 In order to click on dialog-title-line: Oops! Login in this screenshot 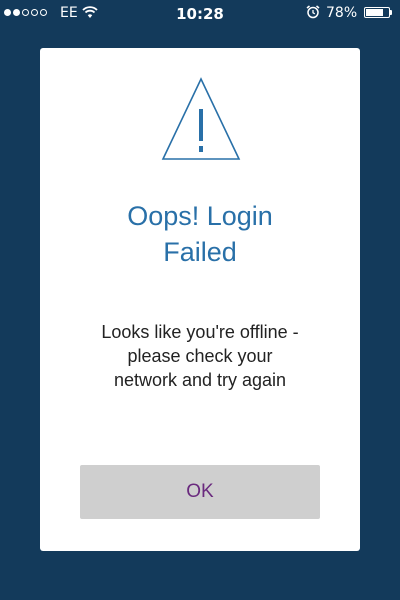, I will do `click(200, 216)`.